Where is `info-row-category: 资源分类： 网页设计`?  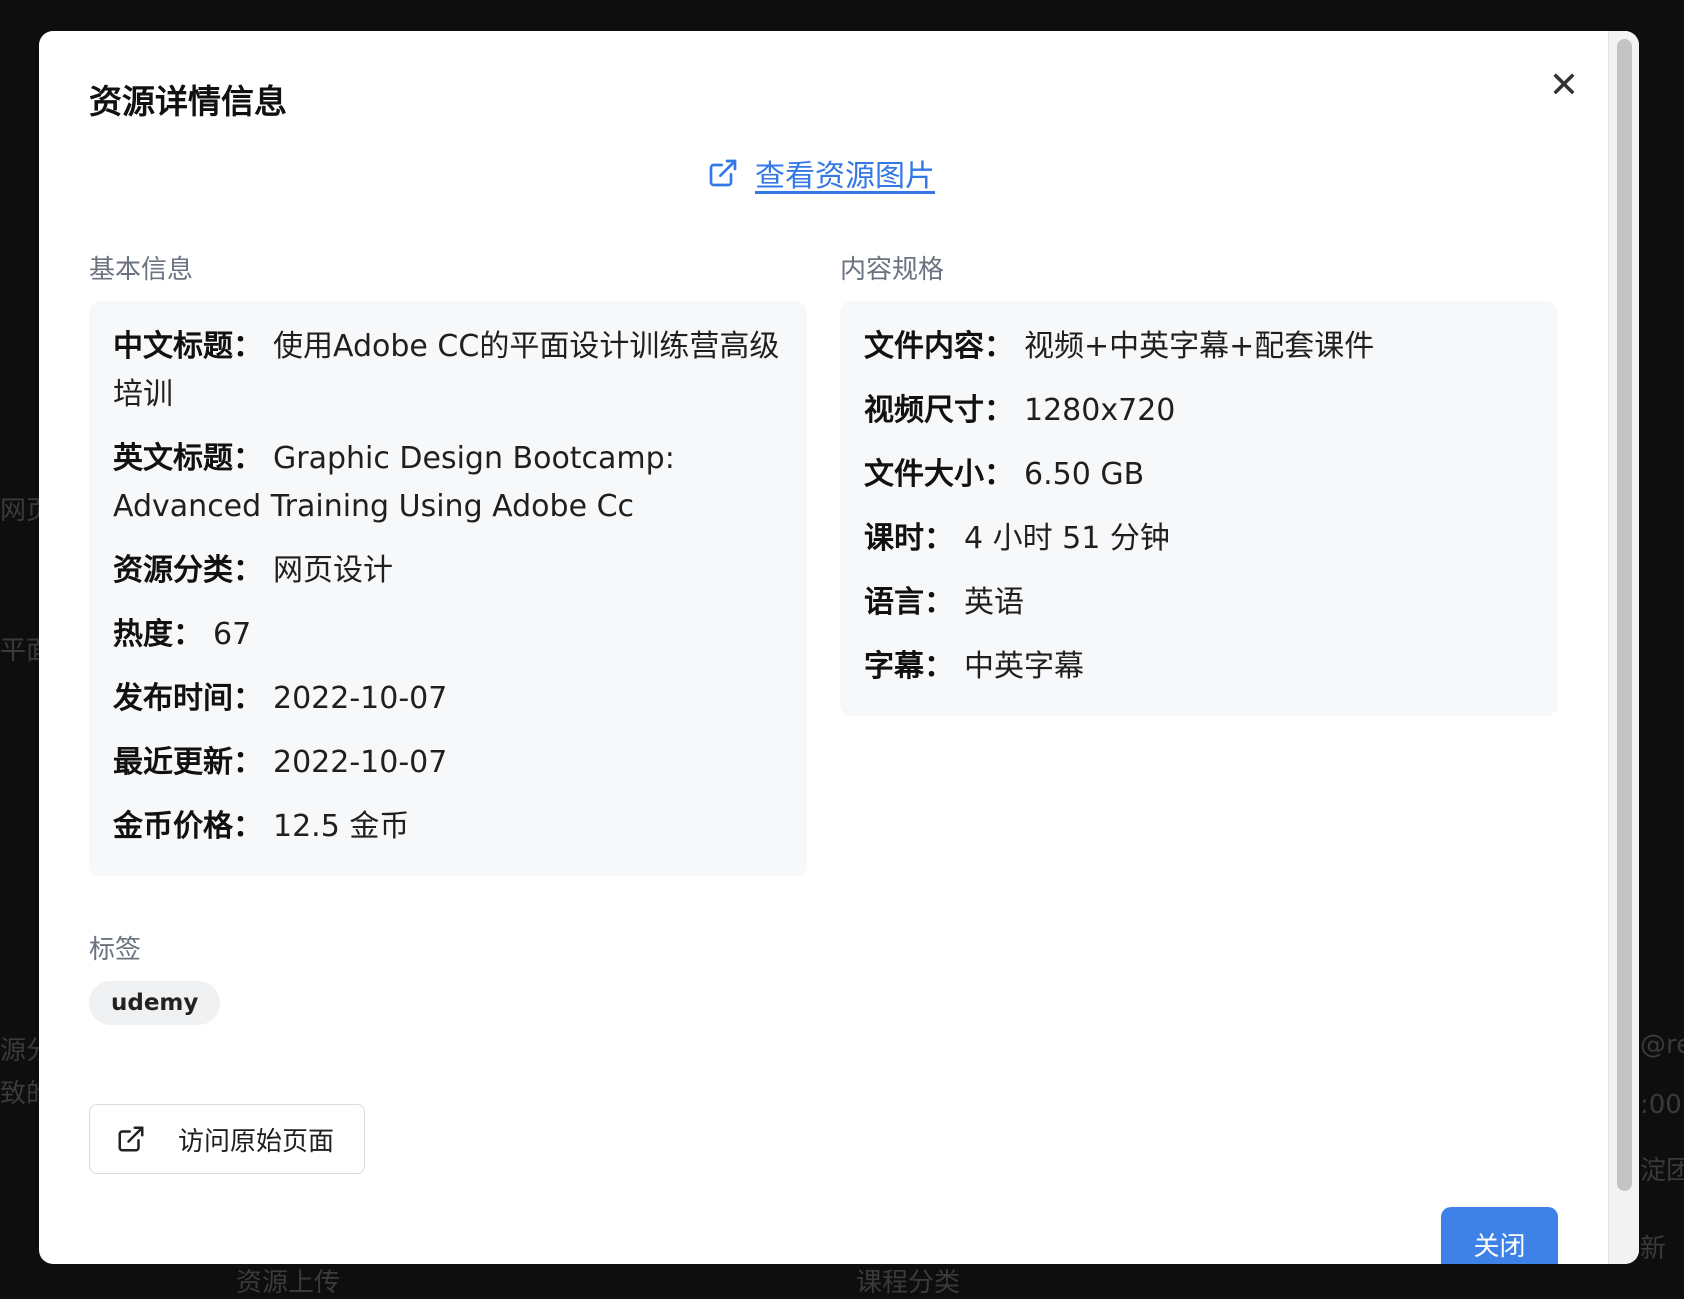 info-row-category: 资源分类： 网页设计 is located at coordinates (448, 571).